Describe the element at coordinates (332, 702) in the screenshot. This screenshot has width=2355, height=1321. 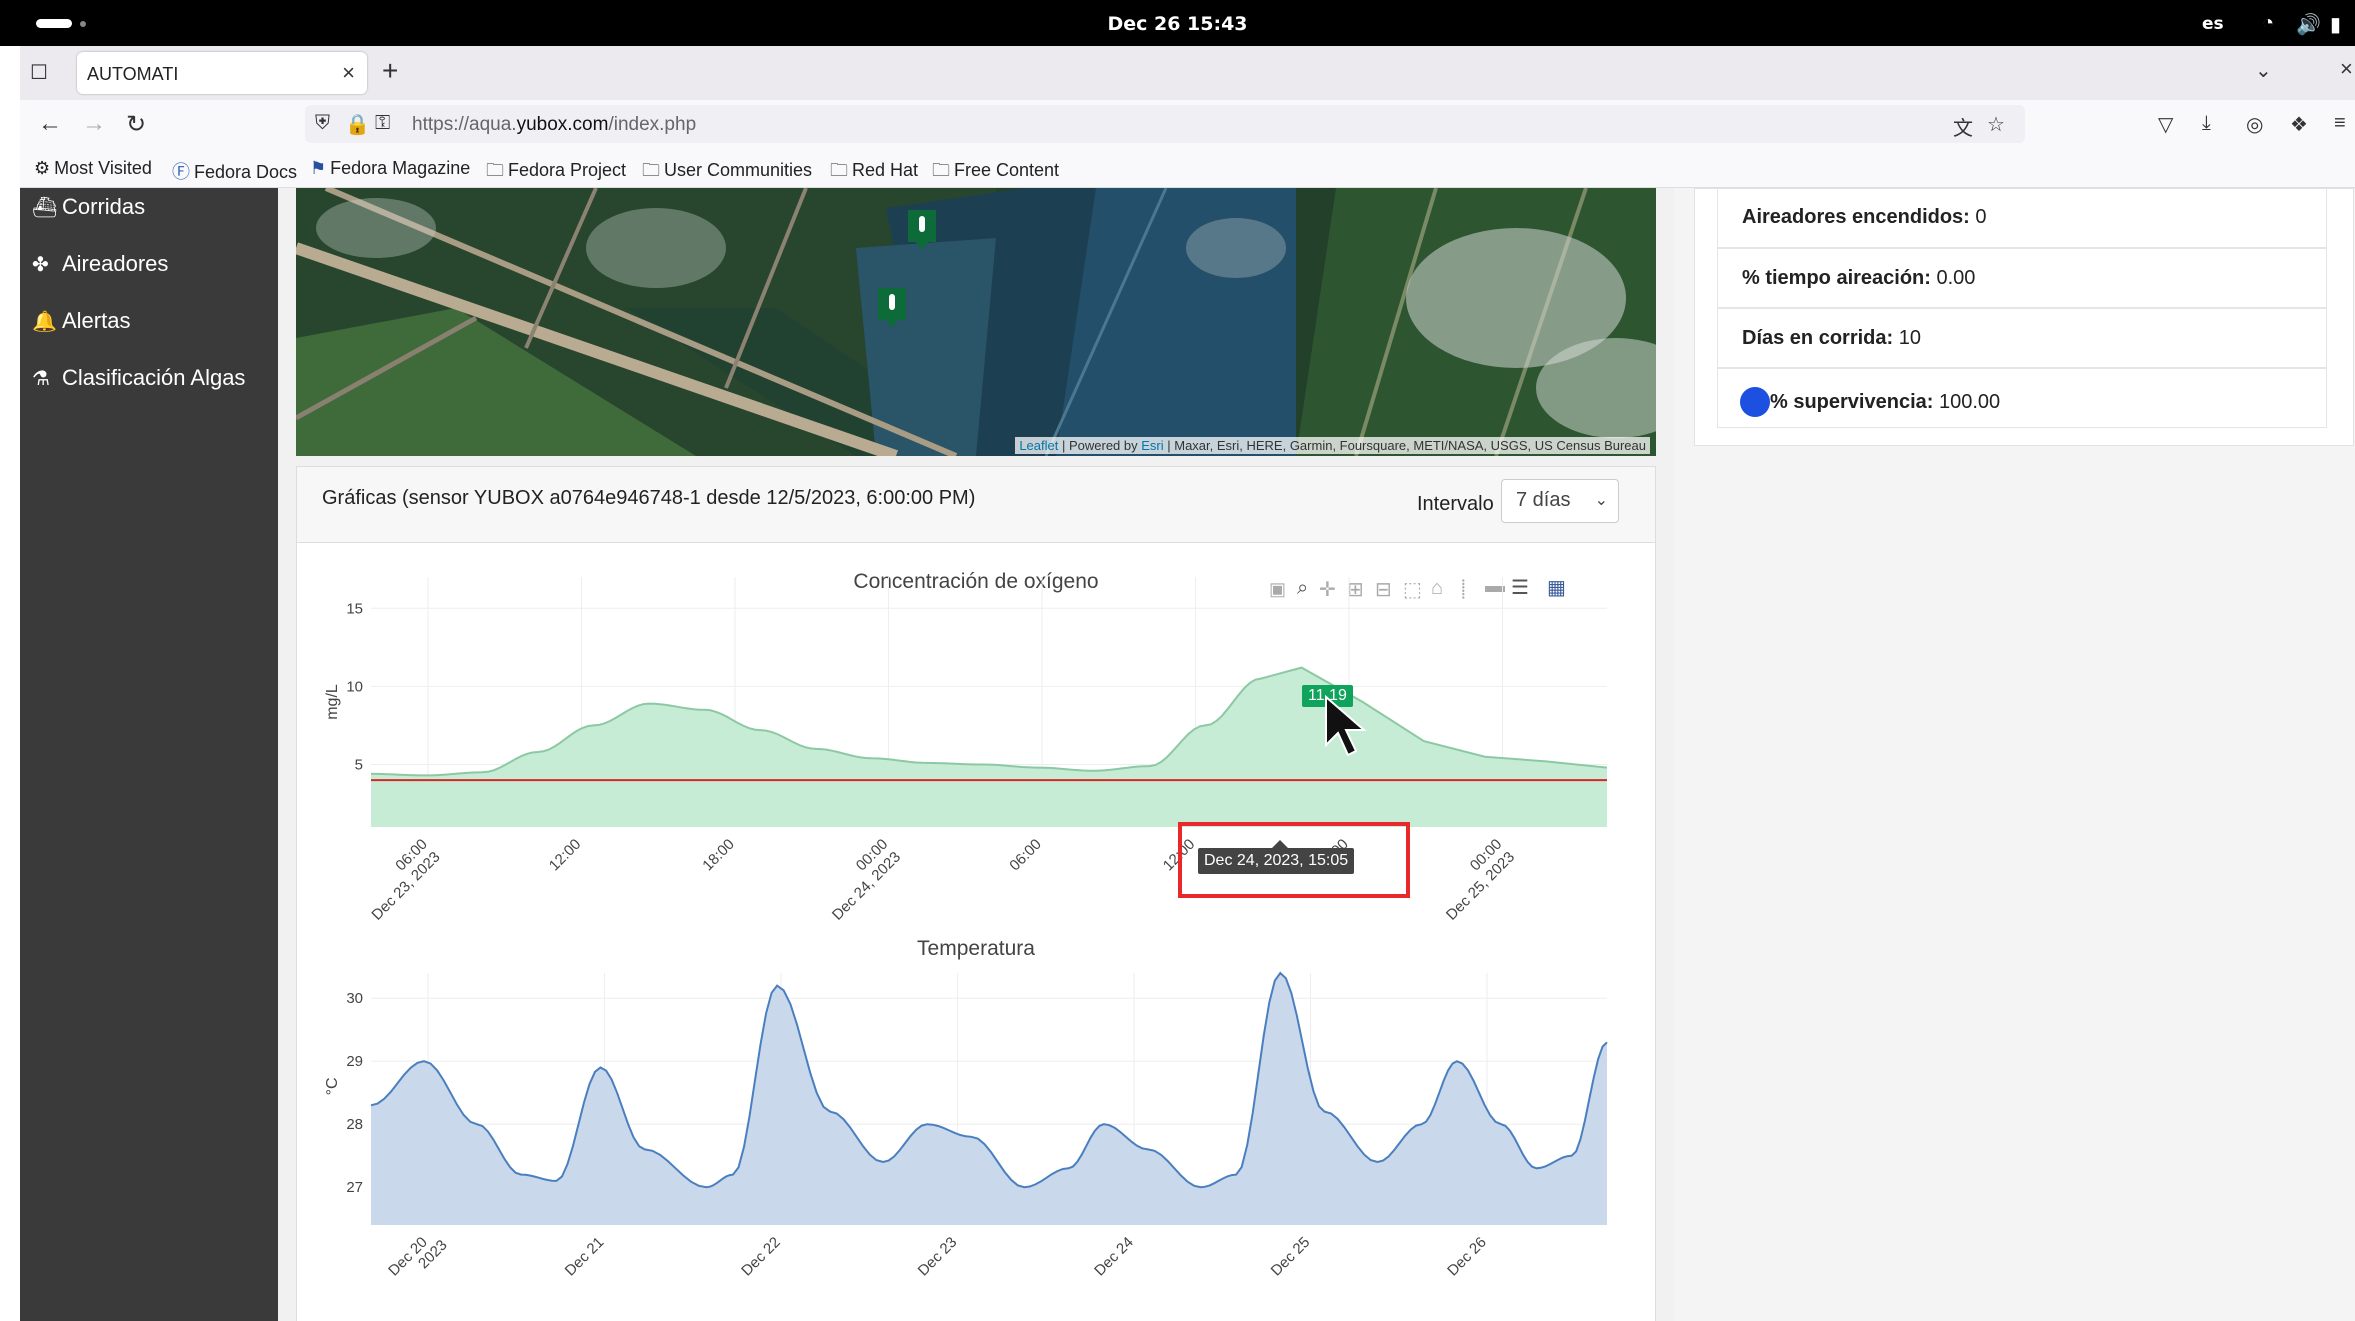
I see `y-axis-label: mg/L` at that location.